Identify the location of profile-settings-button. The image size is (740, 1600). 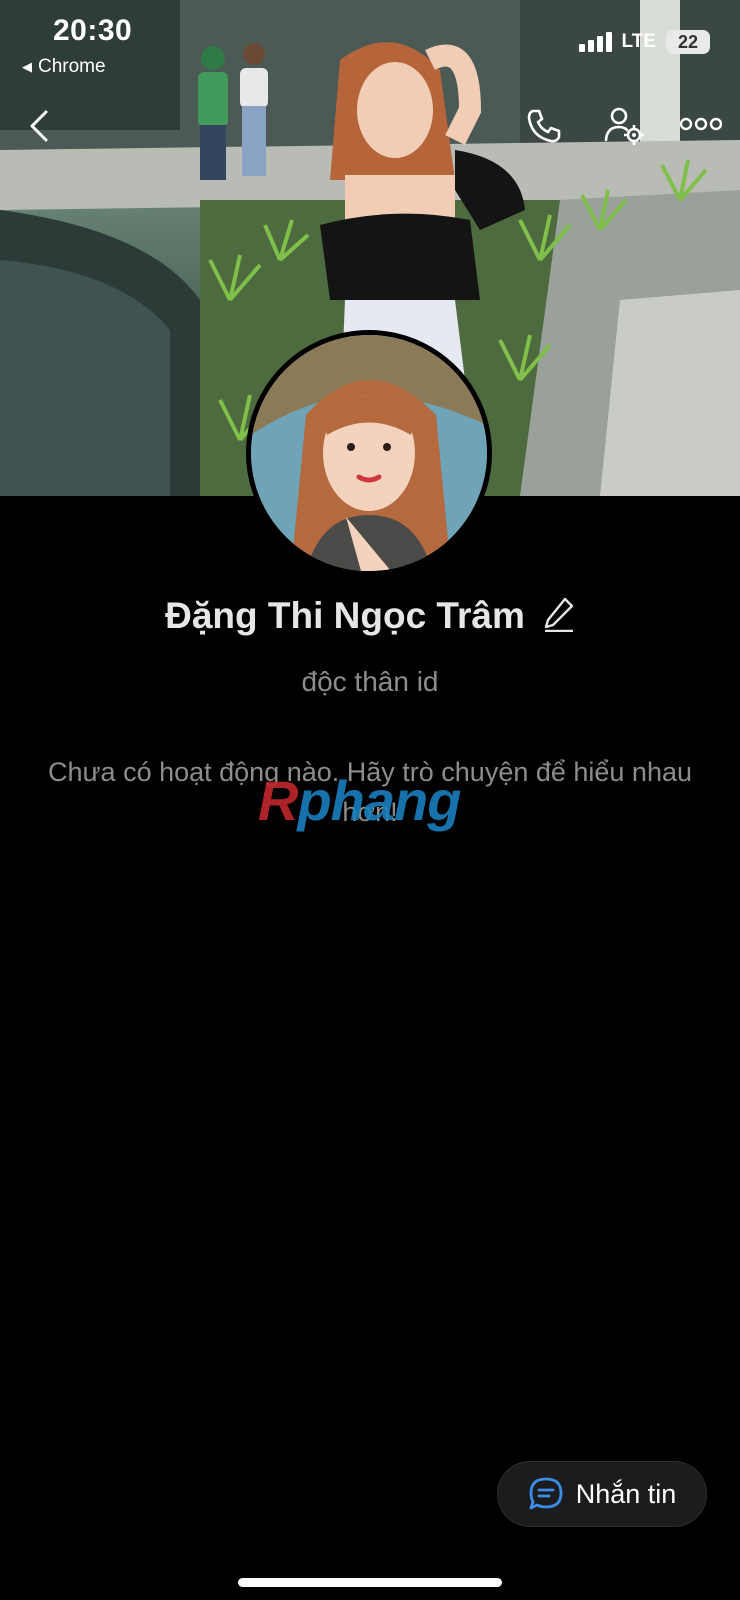
(624, 127).